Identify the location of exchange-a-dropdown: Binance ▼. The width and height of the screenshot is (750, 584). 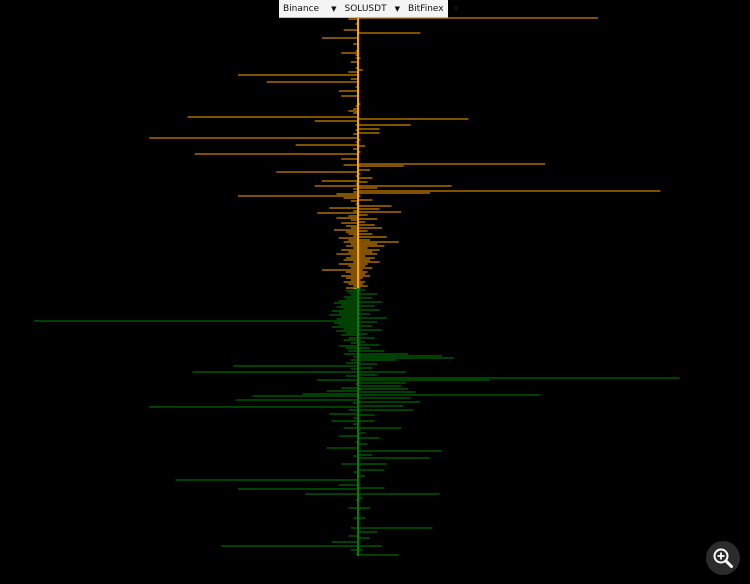
(309, 8).